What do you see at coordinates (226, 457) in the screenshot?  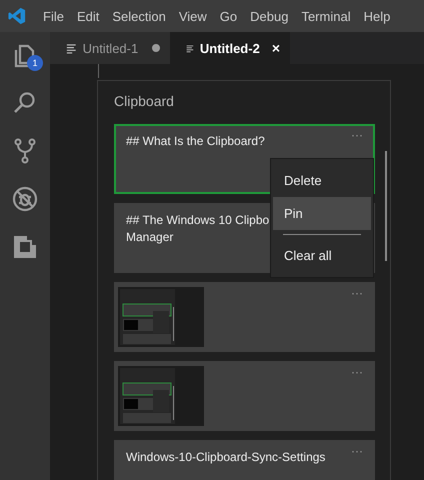 I see `item-text: Windows-10-Clipboard-Sync-Settings` at bounding box center [226, 457].